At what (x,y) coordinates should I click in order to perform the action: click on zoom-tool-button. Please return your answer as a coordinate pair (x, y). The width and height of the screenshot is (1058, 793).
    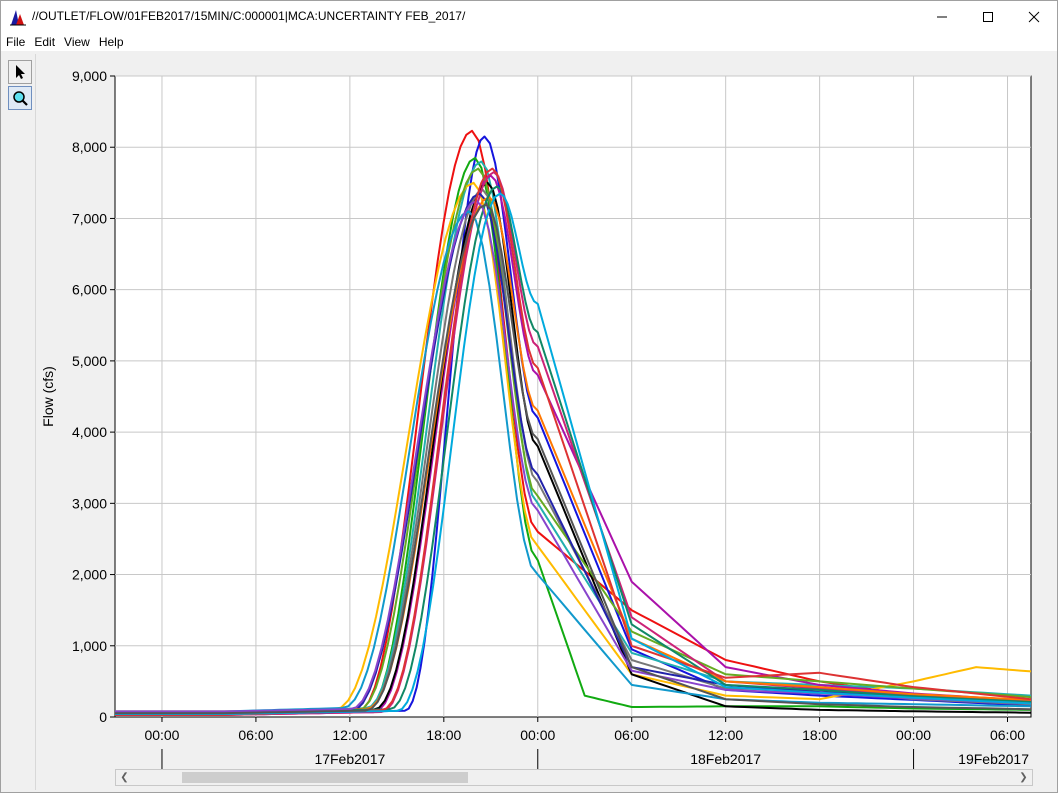
    Looking at the image, I should click on (20, 98).